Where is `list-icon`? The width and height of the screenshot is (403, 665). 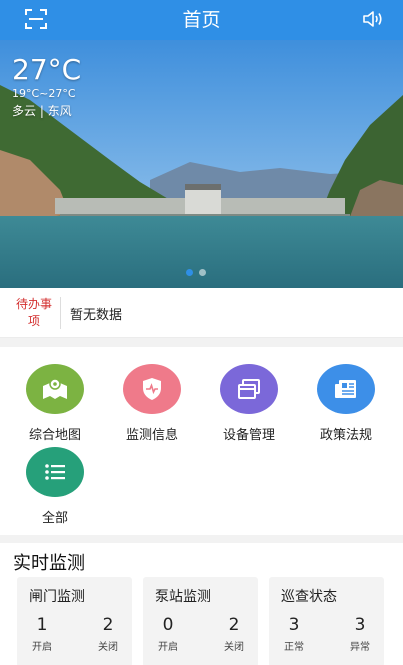 list-icon is located at coordinates (55, 472).